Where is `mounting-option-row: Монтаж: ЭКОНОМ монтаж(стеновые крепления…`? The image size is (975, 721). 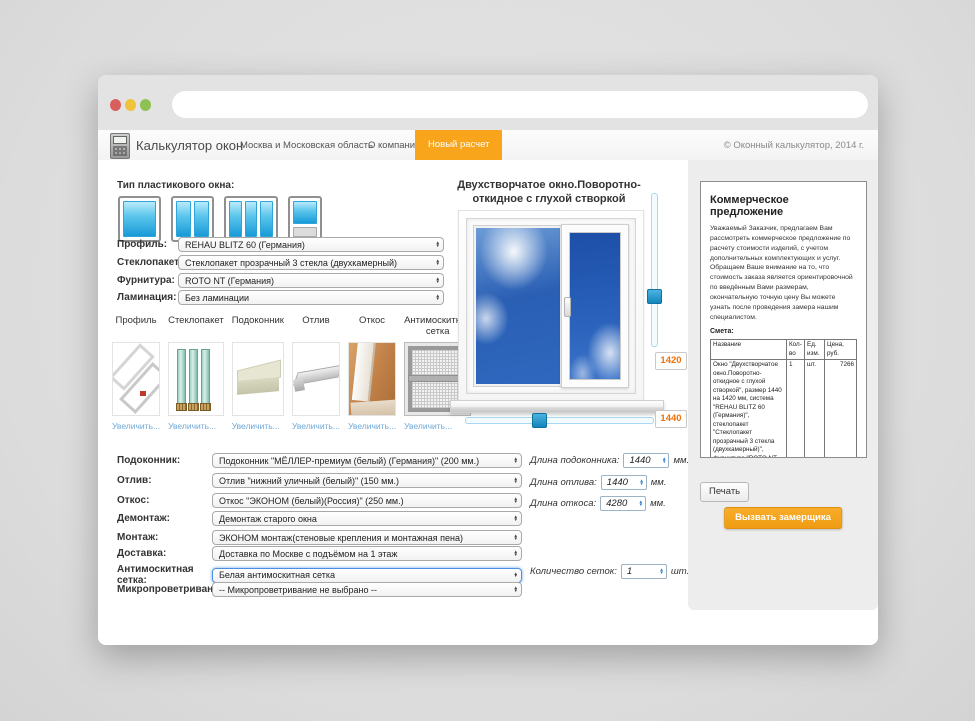 mounting-option-row: Монтаж: ЭКОНОМ монтаж(стеновые крепления… is located at coordinates (319, 537).